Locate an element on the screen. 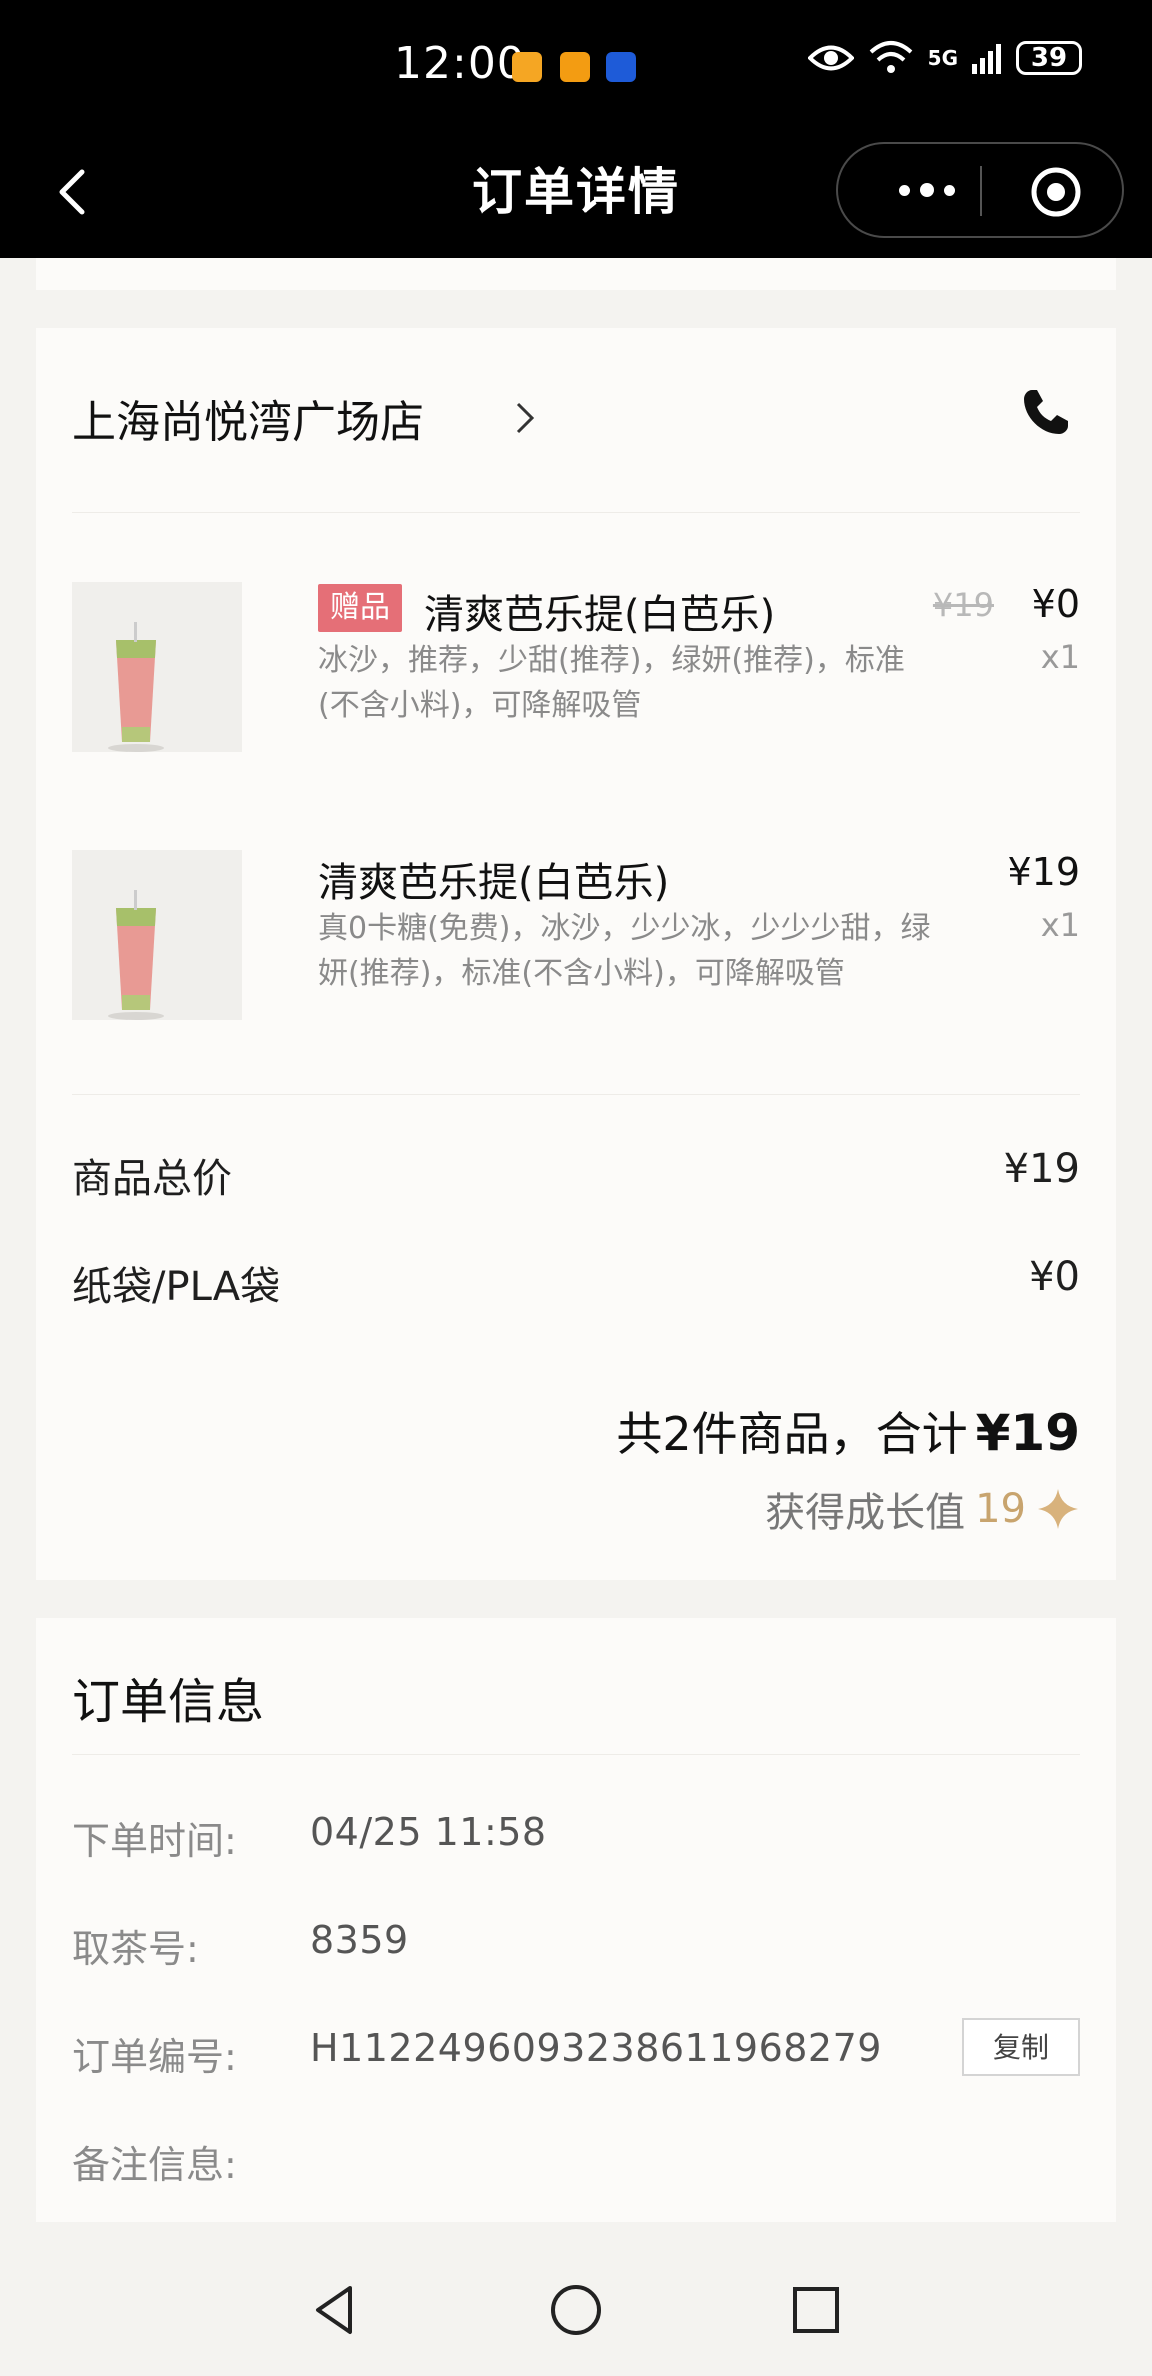  pickup-number-value: 8359 is located at coordinates (359, 1940).